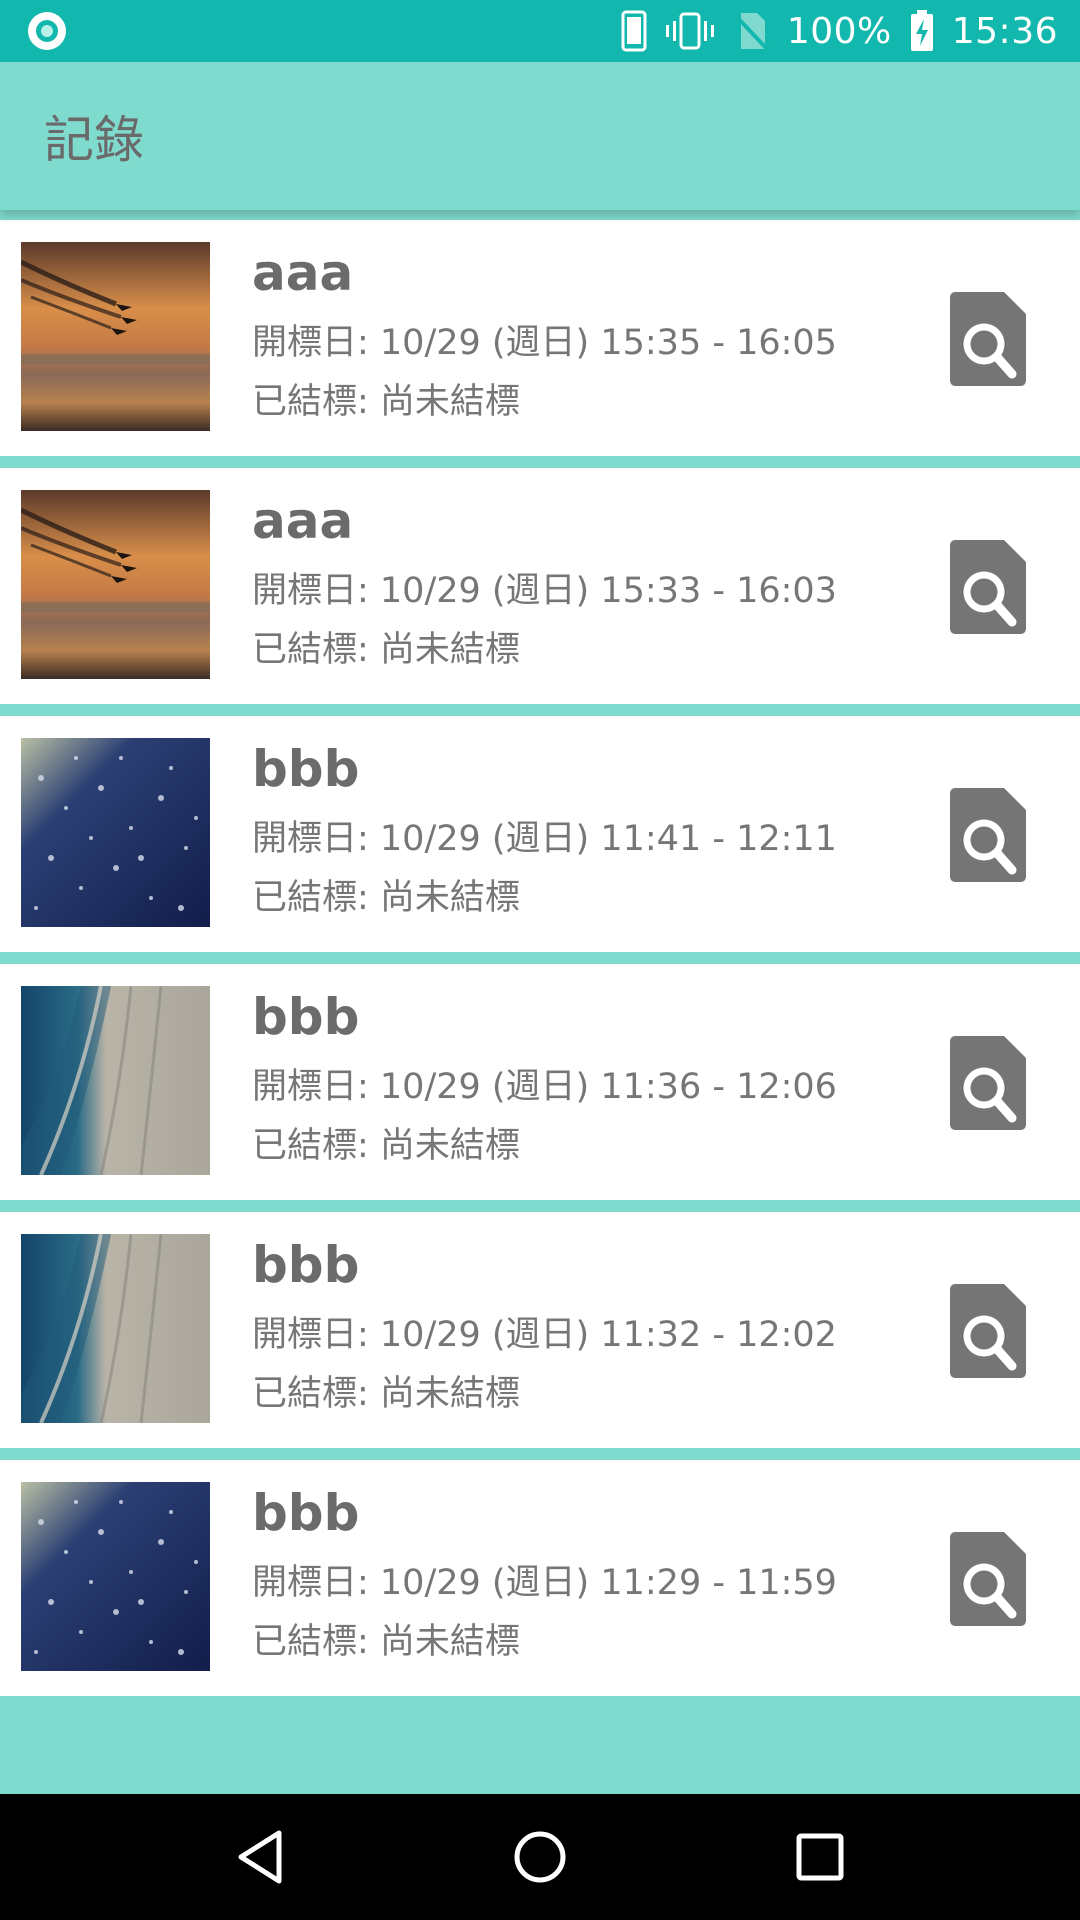  What do you see at coordinates (839, 31) in the screenshot?
I see `battery-percent: 100%` at bounding box center [839, 31].